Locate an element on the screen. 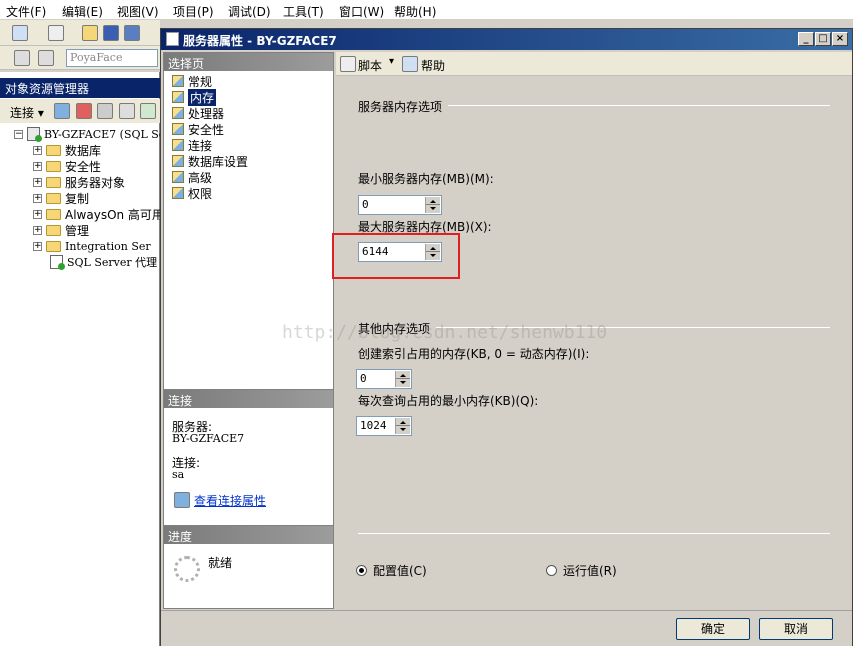 This screenshot has width=853, height=646. query-memory-label: 每次查询占用的最小内存(KB)(Q): is located at coordinates (448, 401).